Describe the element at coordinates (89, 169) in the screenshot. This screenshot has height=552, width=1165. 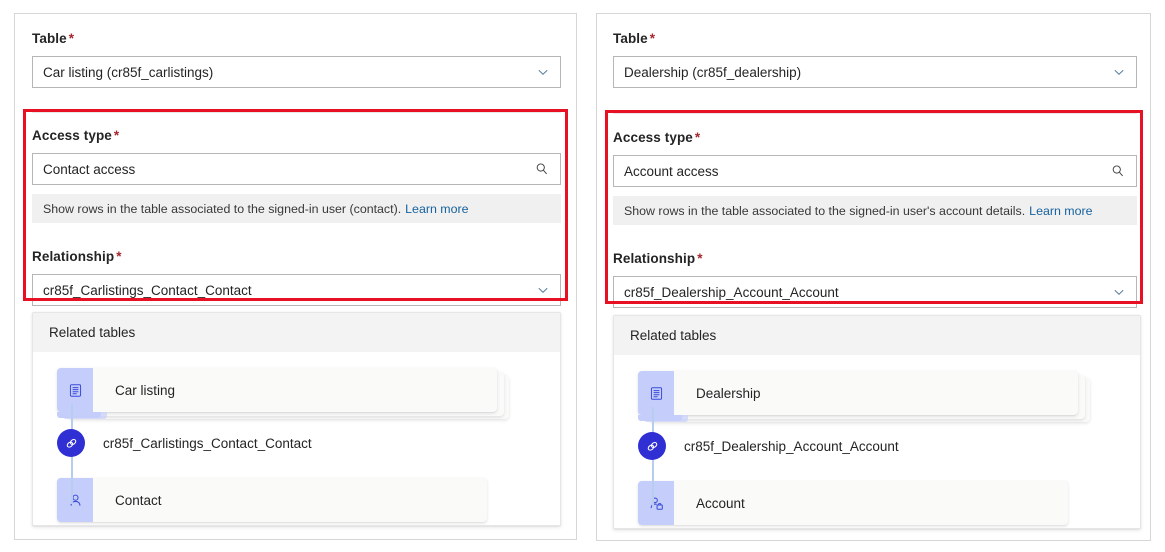
I see `access-type-value: Contact access` at that location.